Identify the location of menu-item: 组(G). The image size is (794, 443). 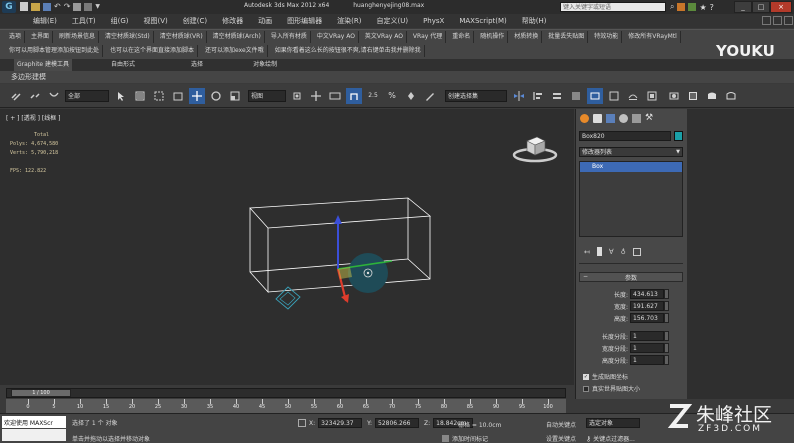
(120, 21).